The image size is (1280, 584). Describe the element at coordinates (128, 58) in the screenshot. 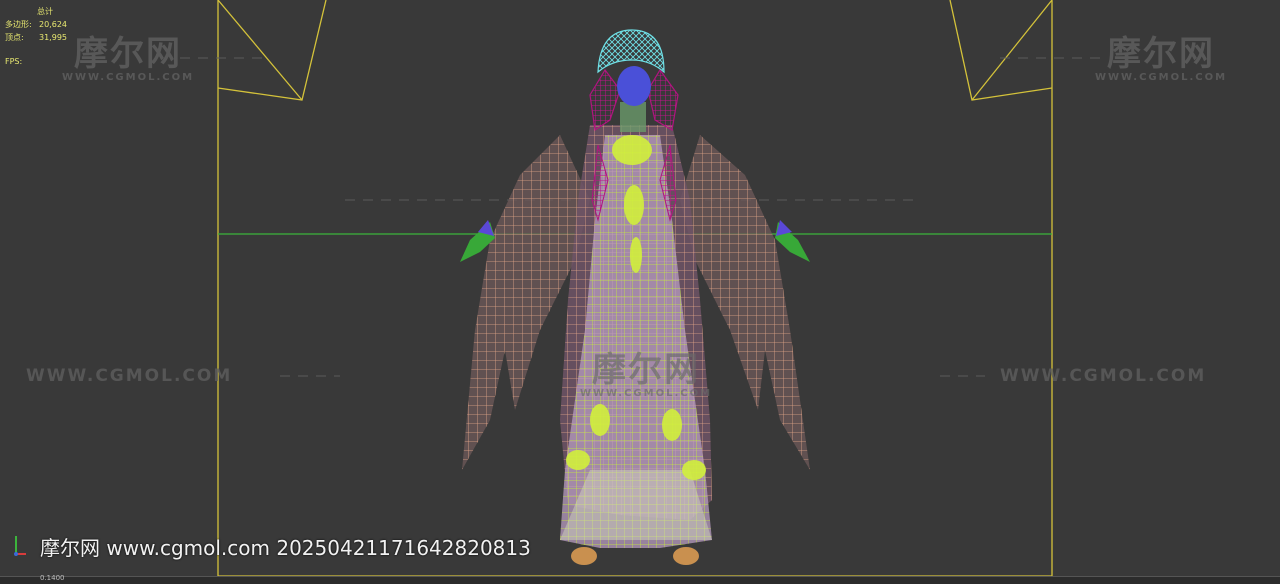

I see `watermark-logo-left: 摩尔网 WWW.CGMOL.COM` at that location.